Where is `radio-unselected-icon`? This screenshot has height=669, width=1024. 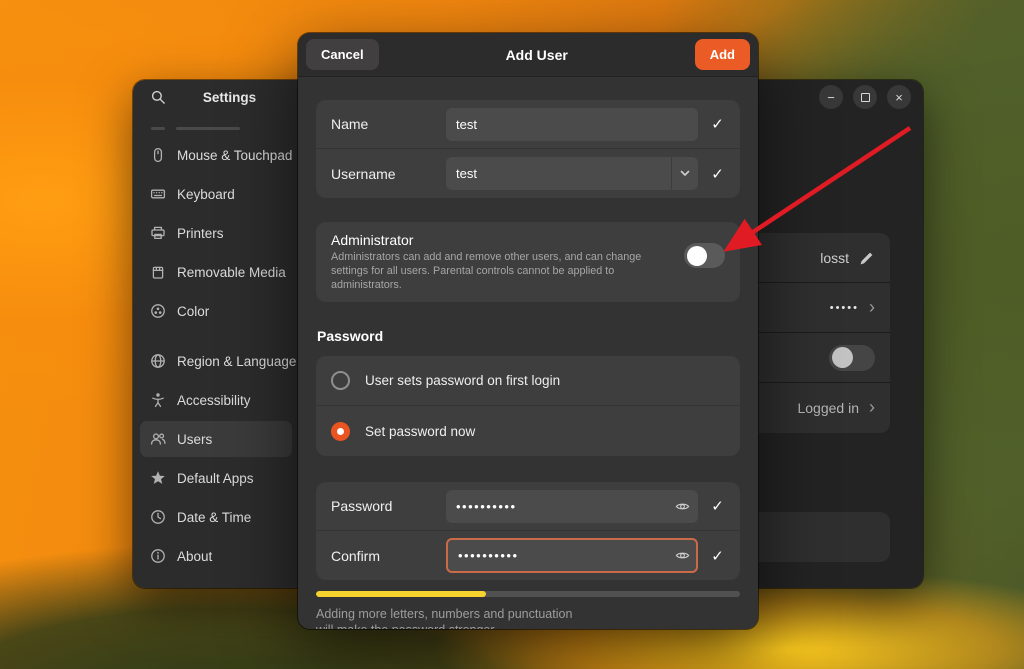 radio-unselected-icon is located at coordinates (340, 381).